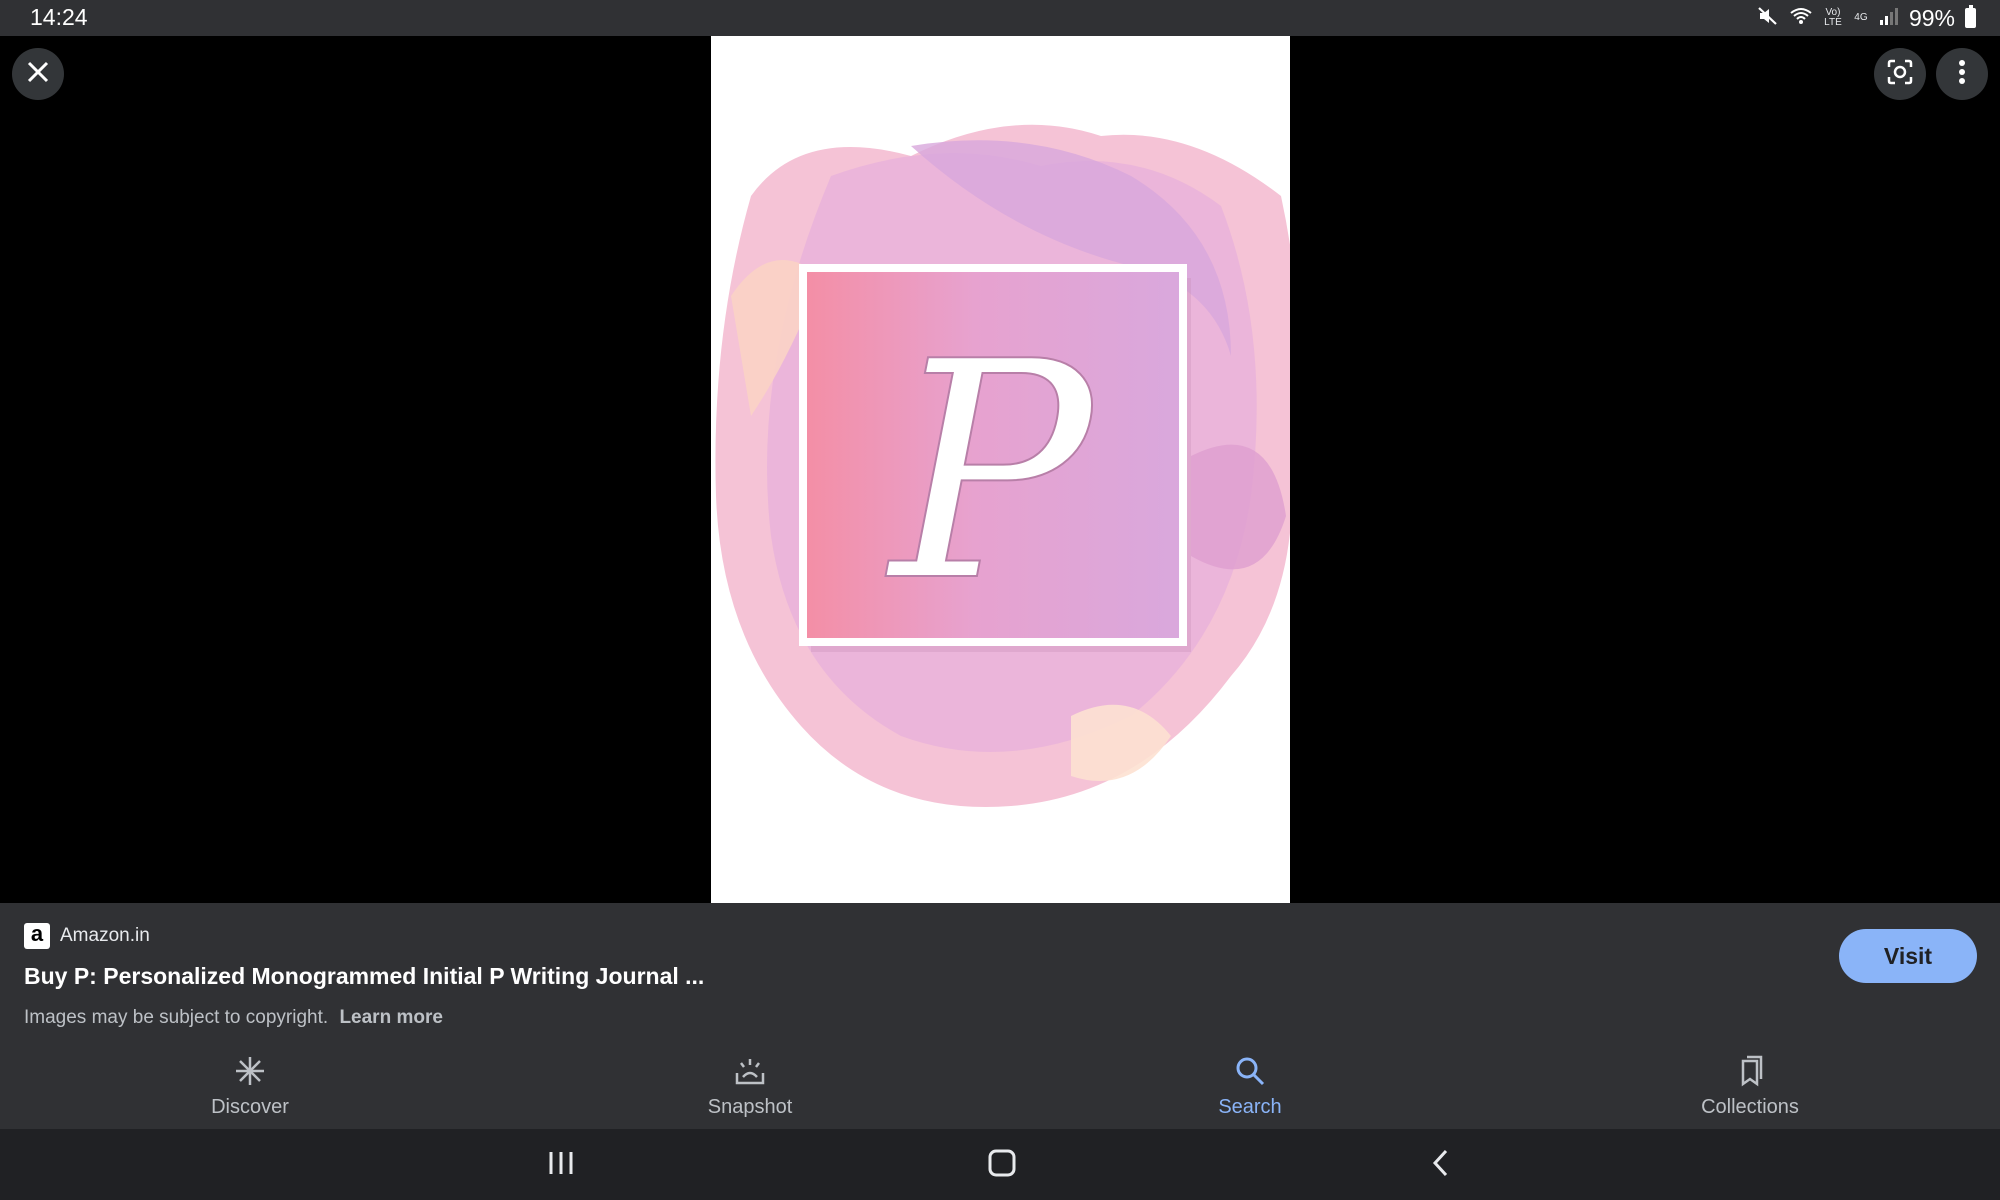 The width and height of the screenshot is (2000, 1200). I want to click on signal-icon, so click(1889, 18).